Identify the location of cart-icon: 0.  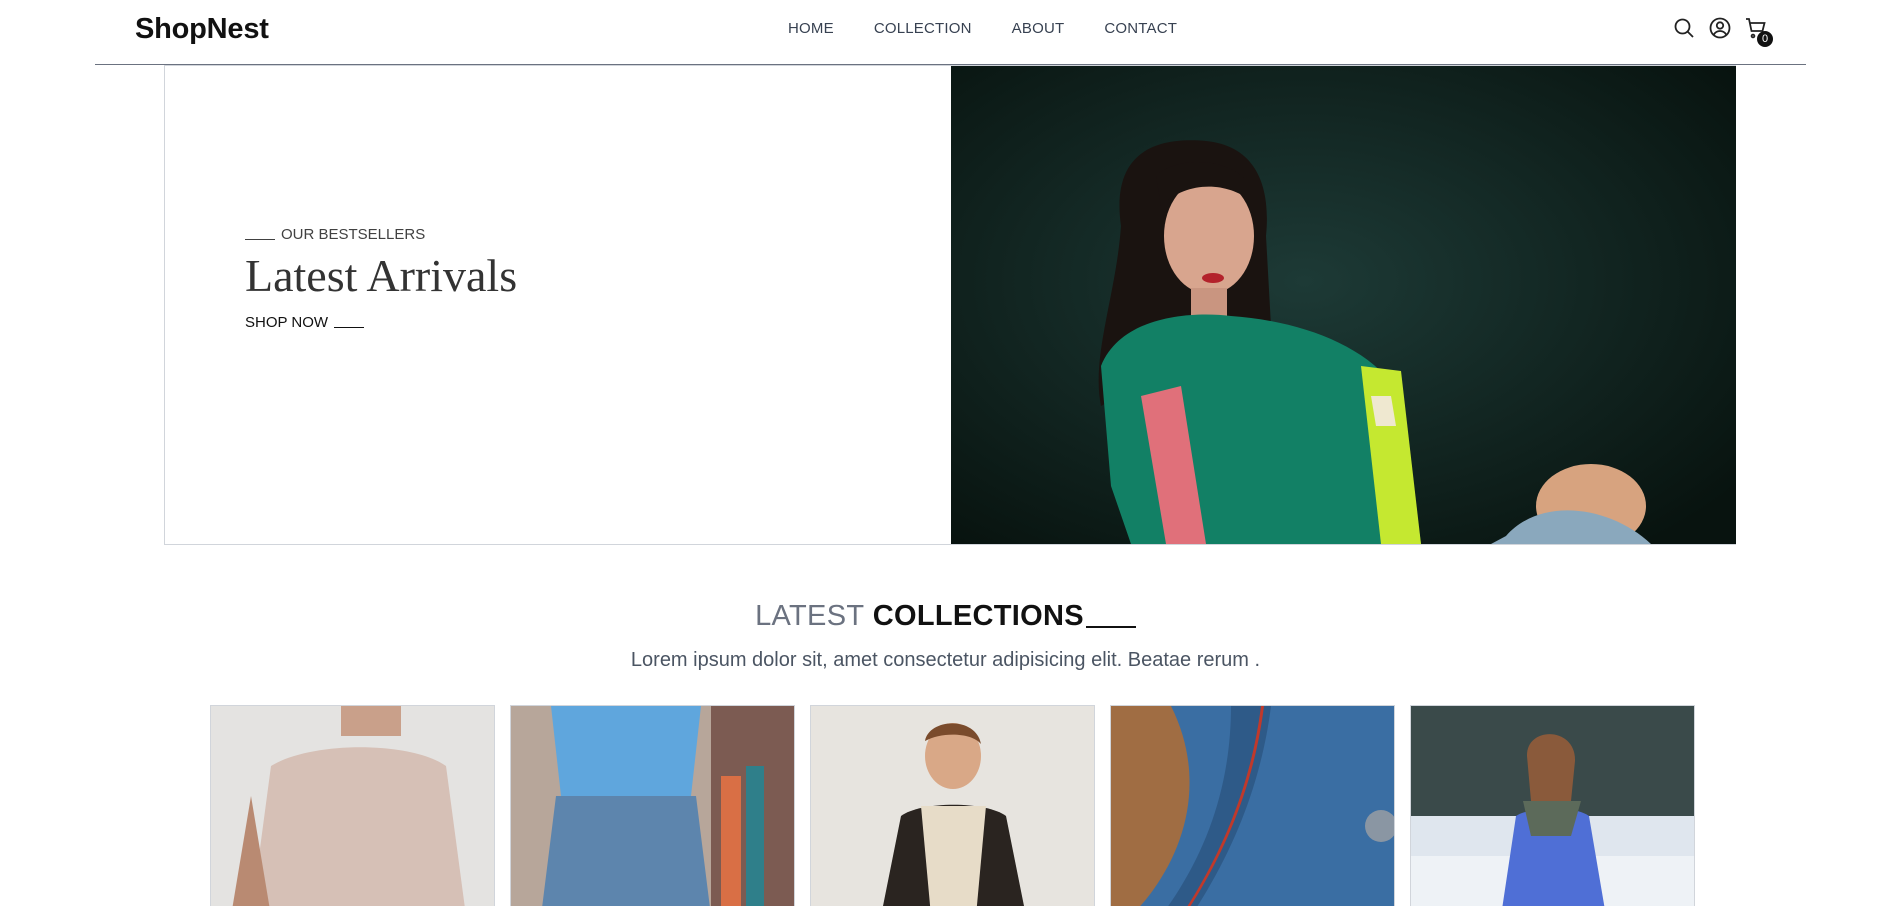
(1758, 31).